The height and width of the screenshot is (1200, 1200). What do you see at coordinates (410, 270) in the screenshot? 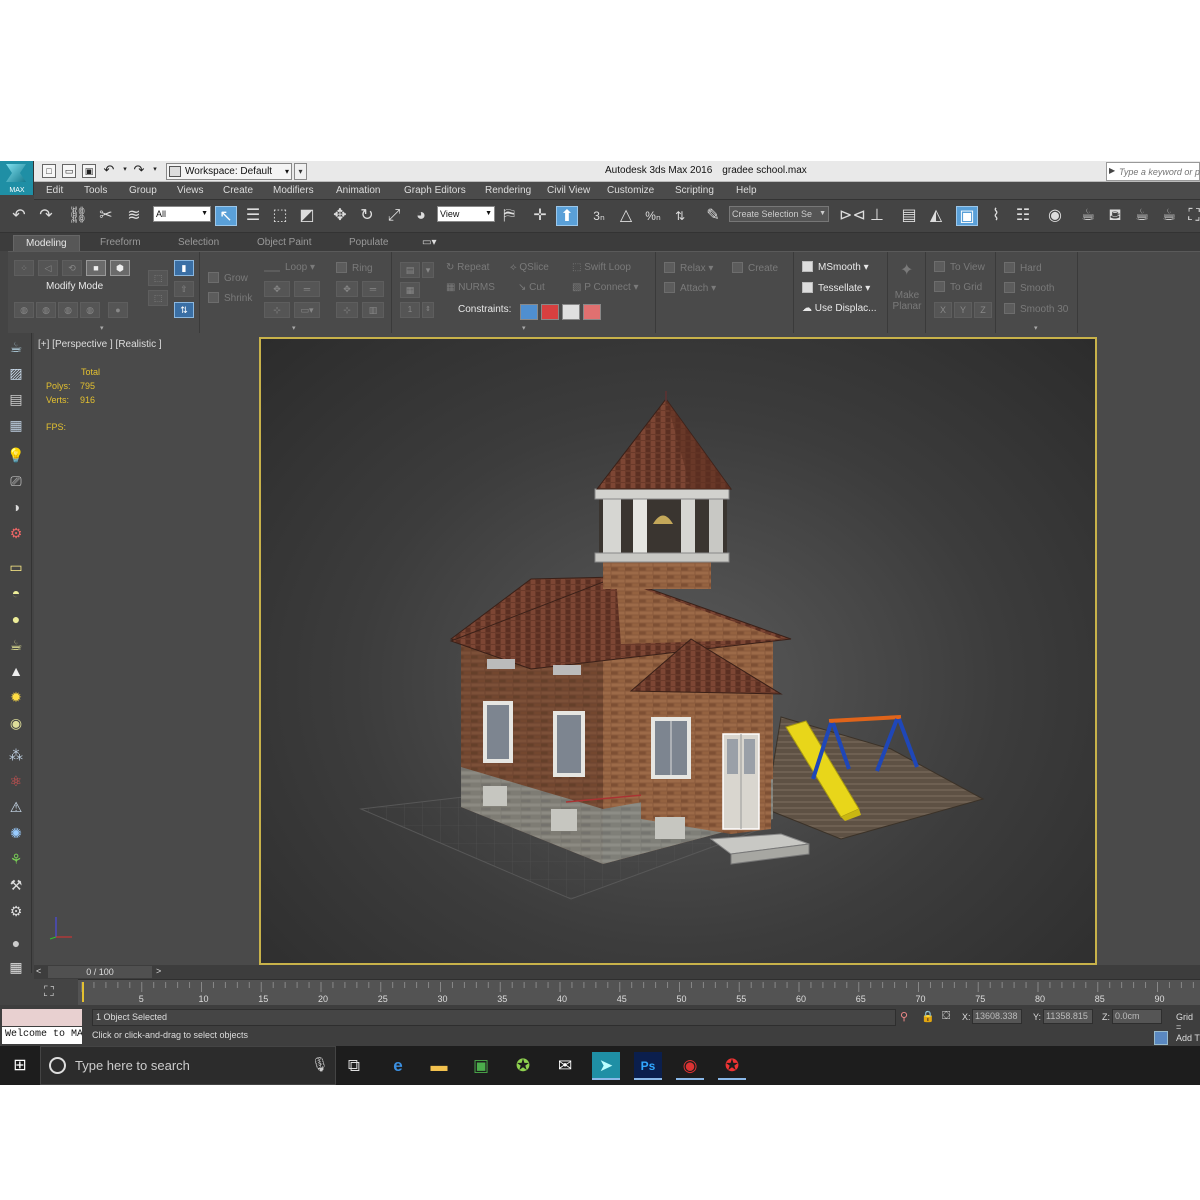
I see `preserve-uvs-icon: ▤` at bounding box center [410, 270].